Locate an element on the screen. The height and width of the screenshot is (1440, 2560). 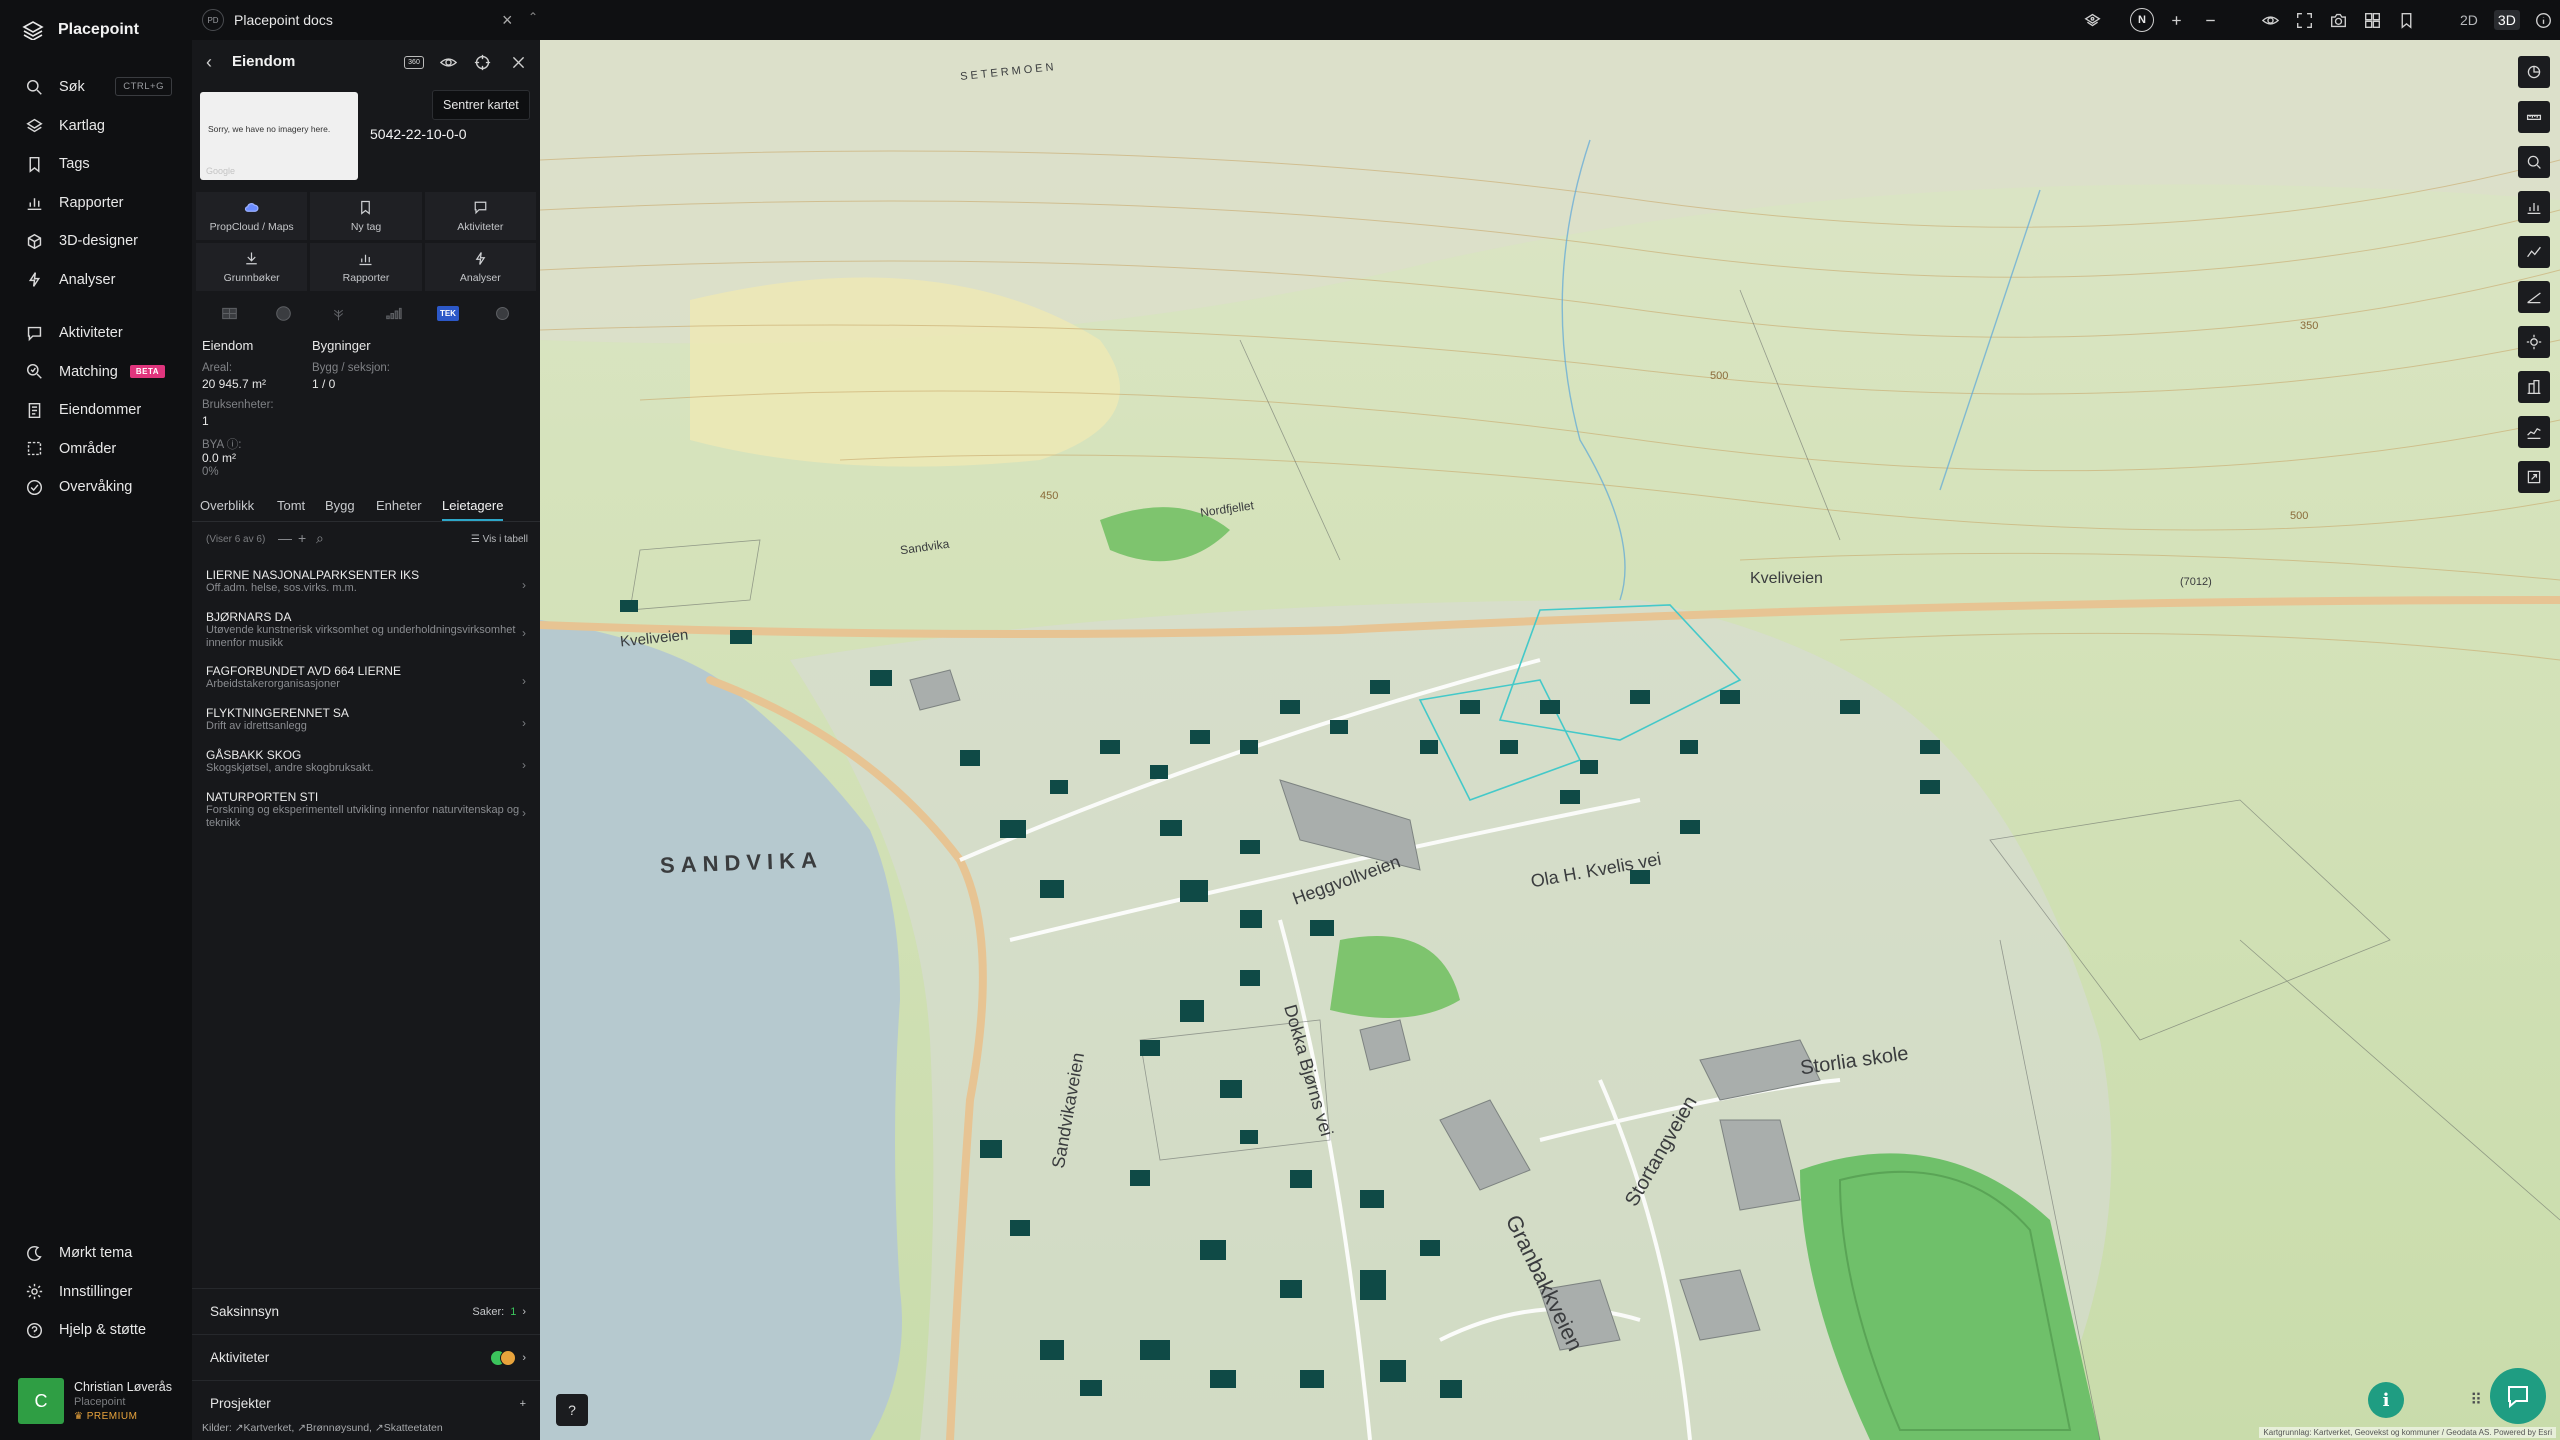
tab-tomt: Tomt is located at coordinates (291, 505).